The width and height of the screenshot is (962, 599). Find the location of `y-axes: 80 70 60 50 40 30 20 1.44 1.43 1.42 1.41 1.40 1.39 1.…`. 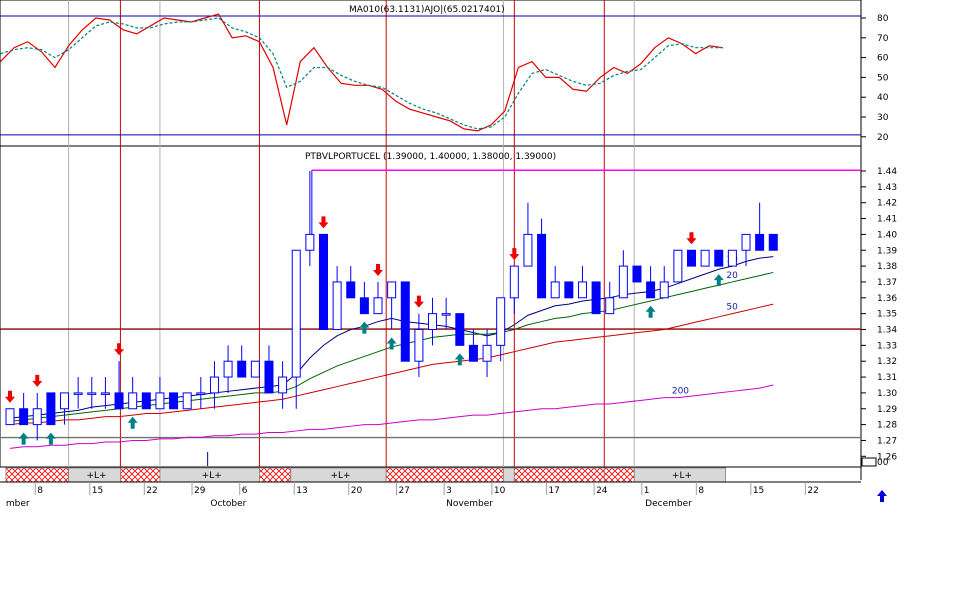

y-axes: 80 70 60 50 40 30 20 1.44 1.43 1.42 1.41 1.40 1.39 1.… is located at coordinates (879, 241).